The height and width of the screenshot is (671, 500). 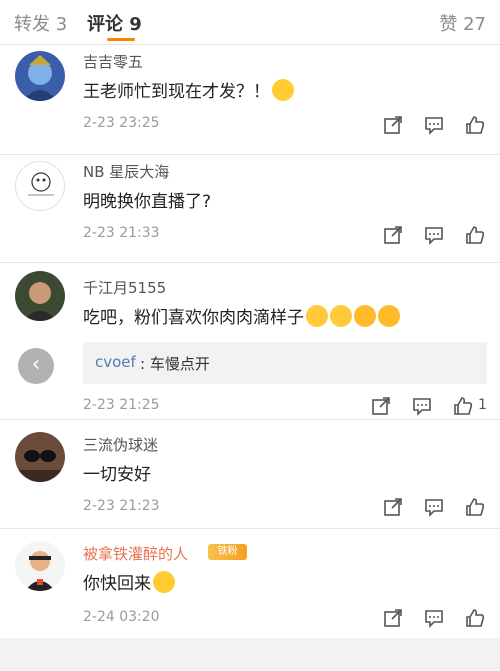 I want to click on username: 被拿铁灌醉的人, so click(x=135, y=553).